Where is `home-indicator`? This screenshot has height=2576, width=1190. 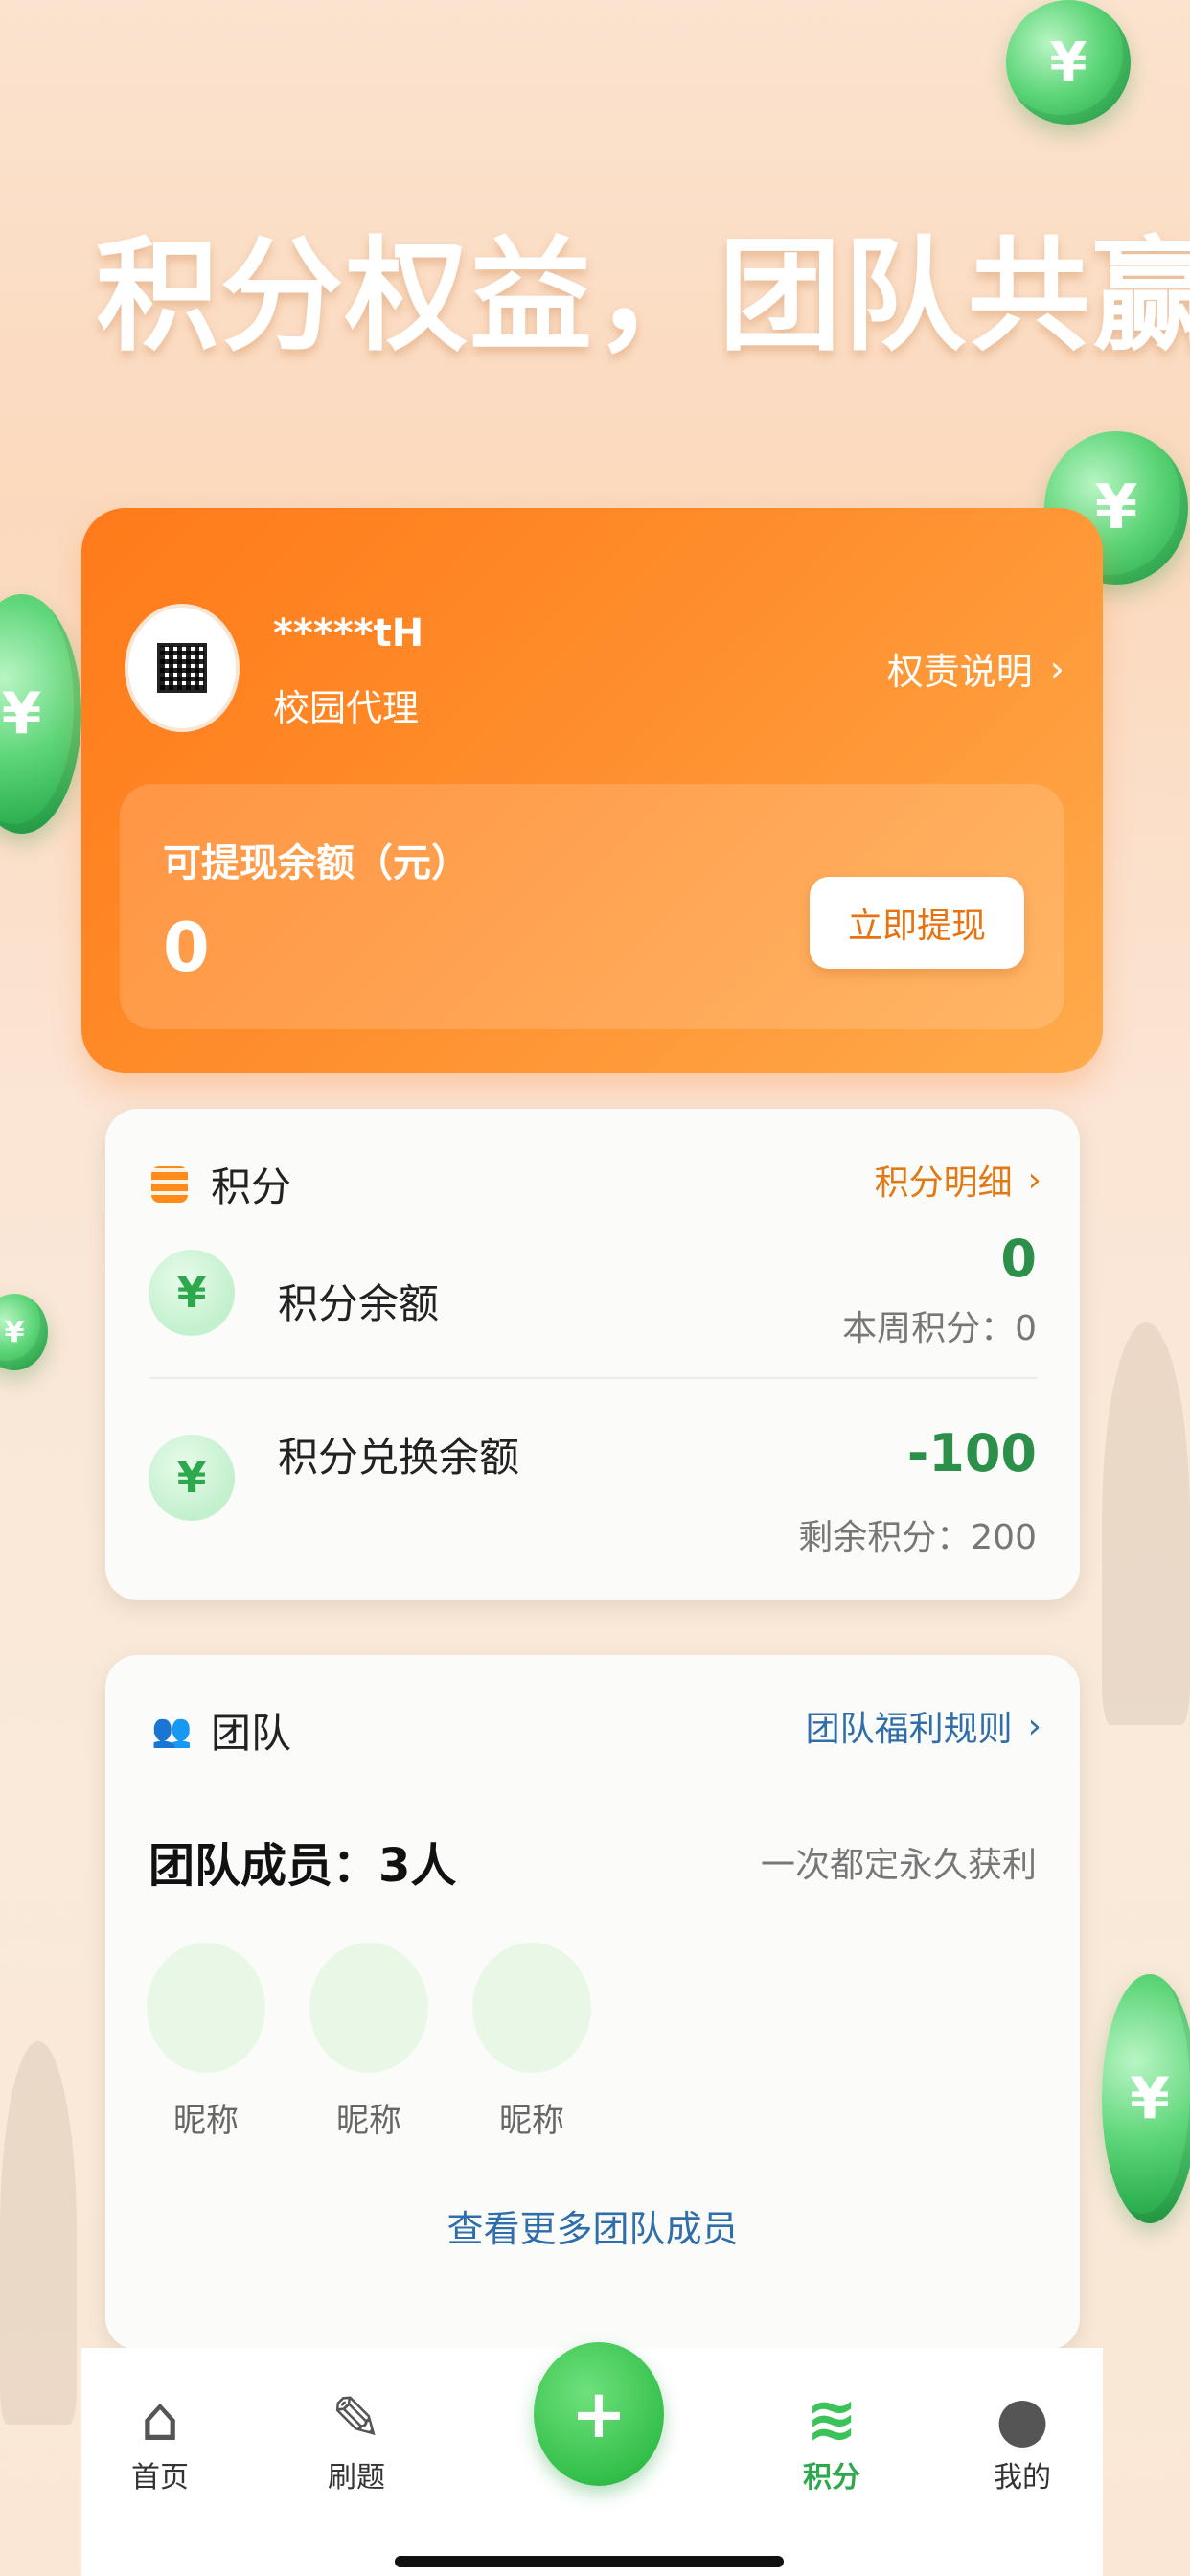 home-indicator is located at coordinates (590, 2561).